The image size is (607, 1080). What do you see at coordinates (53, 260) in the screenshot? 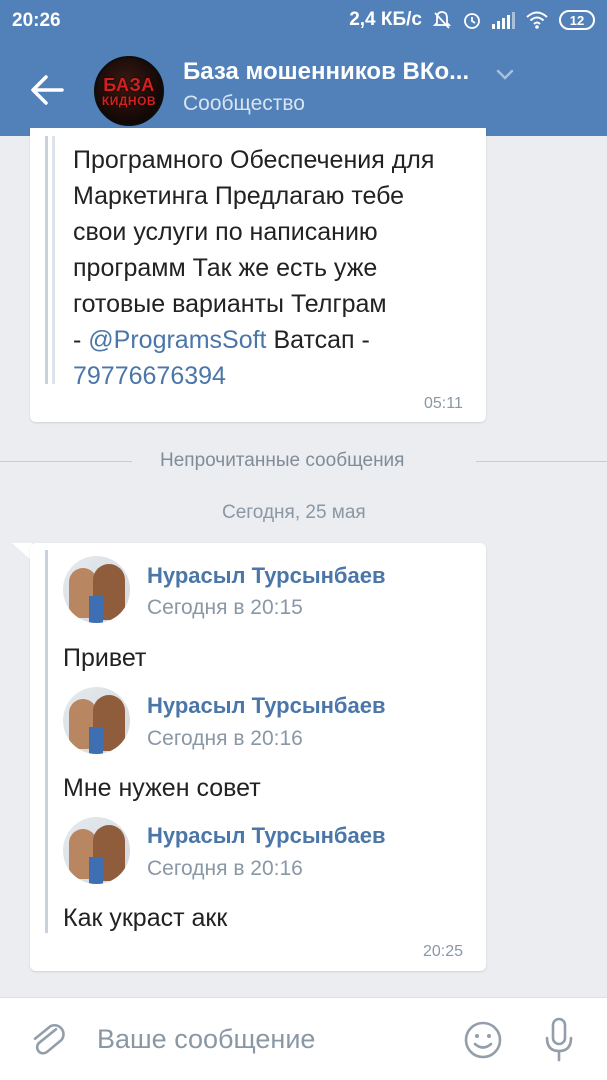
I see `forward-bar-inner` at bounding box center [53, 260].